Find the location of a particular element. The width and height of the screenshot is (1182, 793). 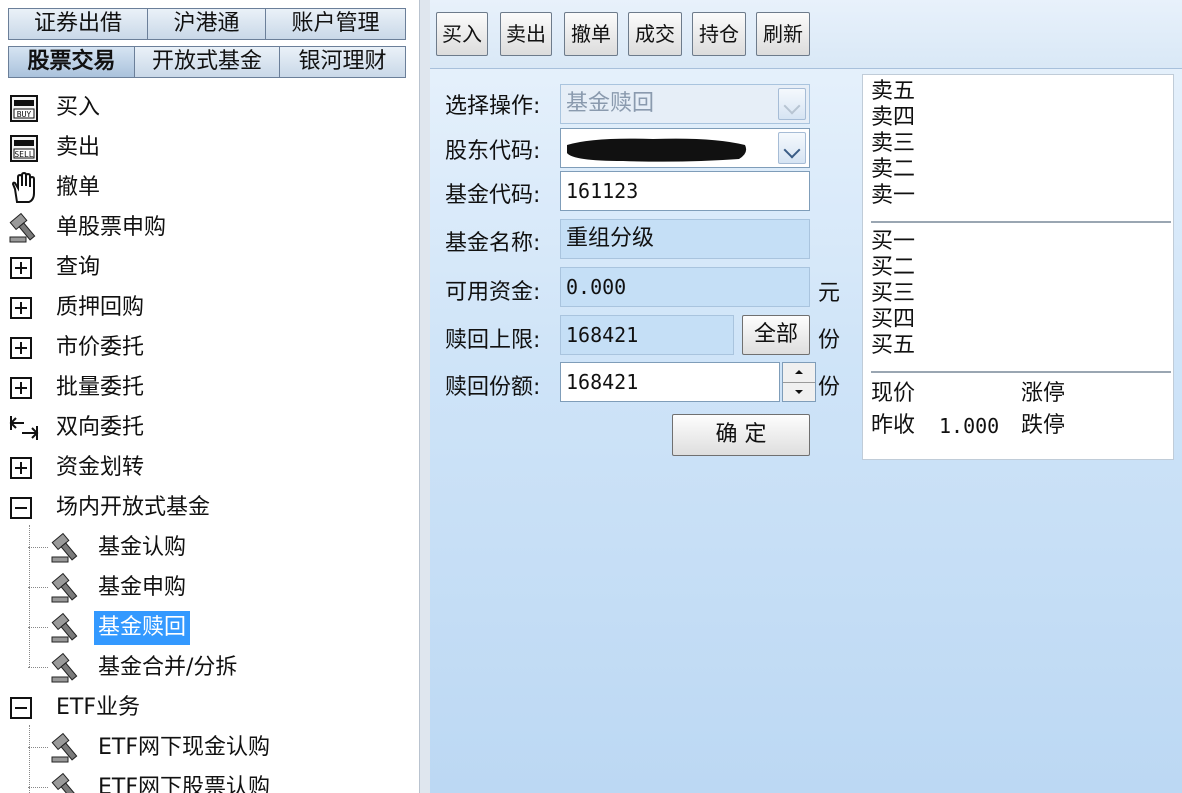

fund-code-input: 161123 is located at coordinates (685, 191).